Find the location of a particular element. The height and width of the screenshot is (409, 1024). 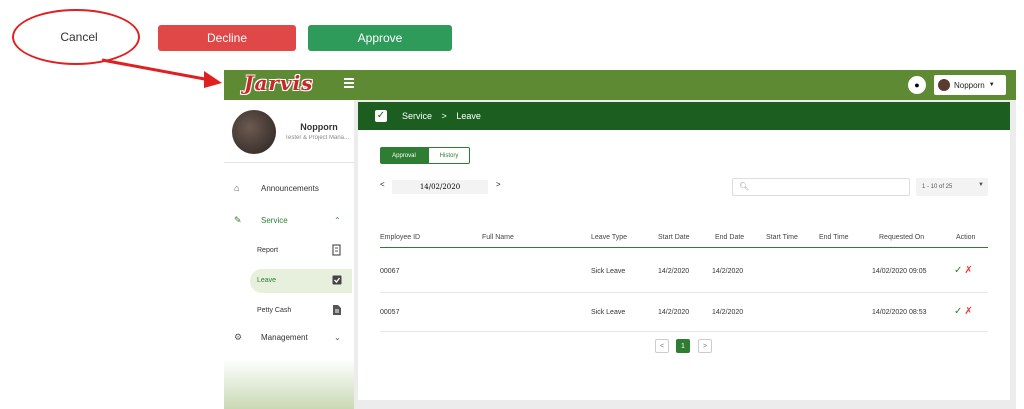

sidebar-item-announcements: ⌂ Announcements is located at coordinates (289, 188).